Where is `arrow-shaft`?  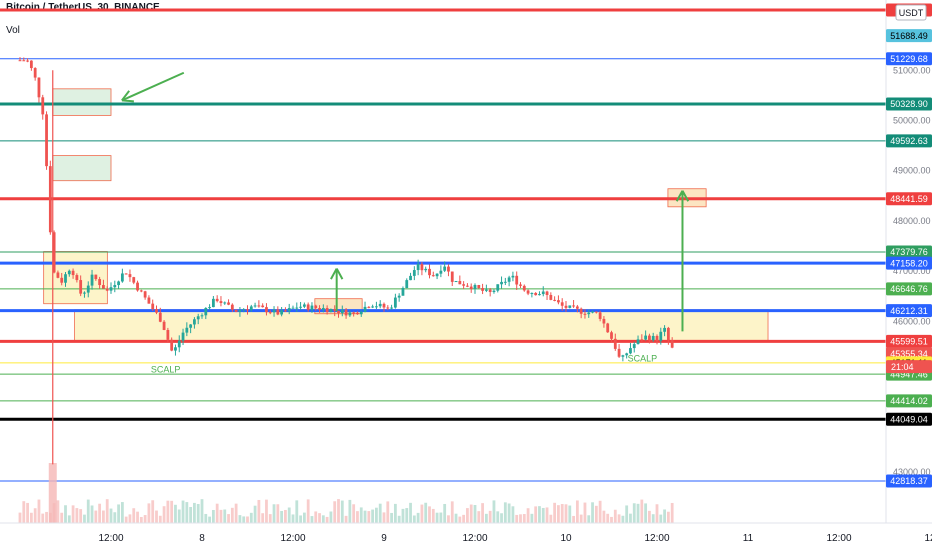 arrow-shaft is located at coordinates (153, 86).